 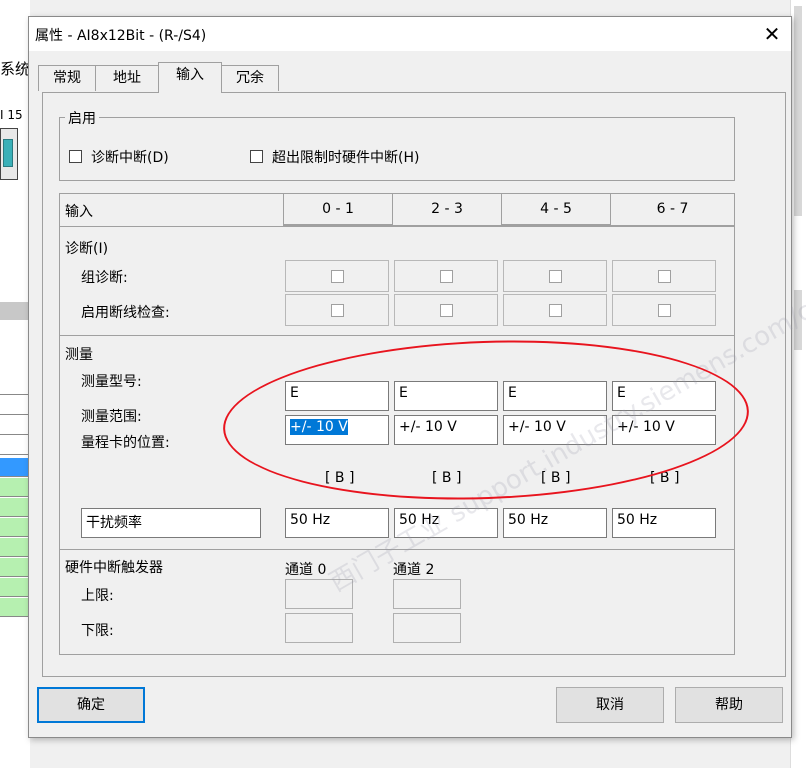 What do you see at coordinates (114, 568) in the screenshot?
I see `hw-interrupt-title: 硬件中断触发器` at bounding box center [114, 568].